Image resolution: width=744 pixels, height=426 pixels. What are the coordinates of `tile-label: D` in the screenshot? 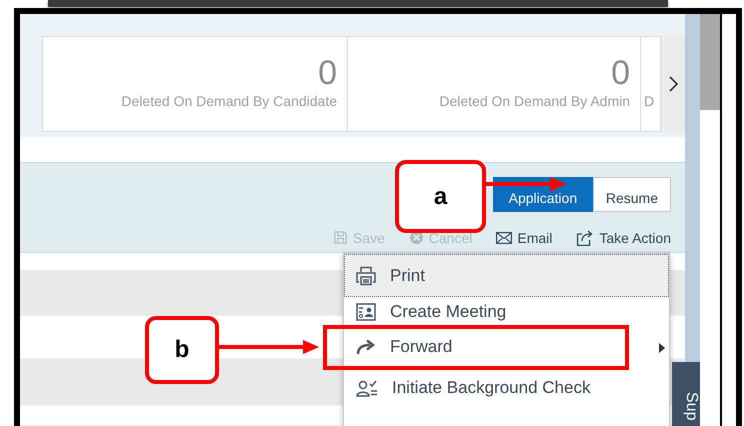 It's located at (649, 101).